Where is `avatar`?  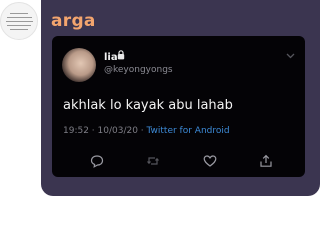
avatar is located at coordinates (19, 21).